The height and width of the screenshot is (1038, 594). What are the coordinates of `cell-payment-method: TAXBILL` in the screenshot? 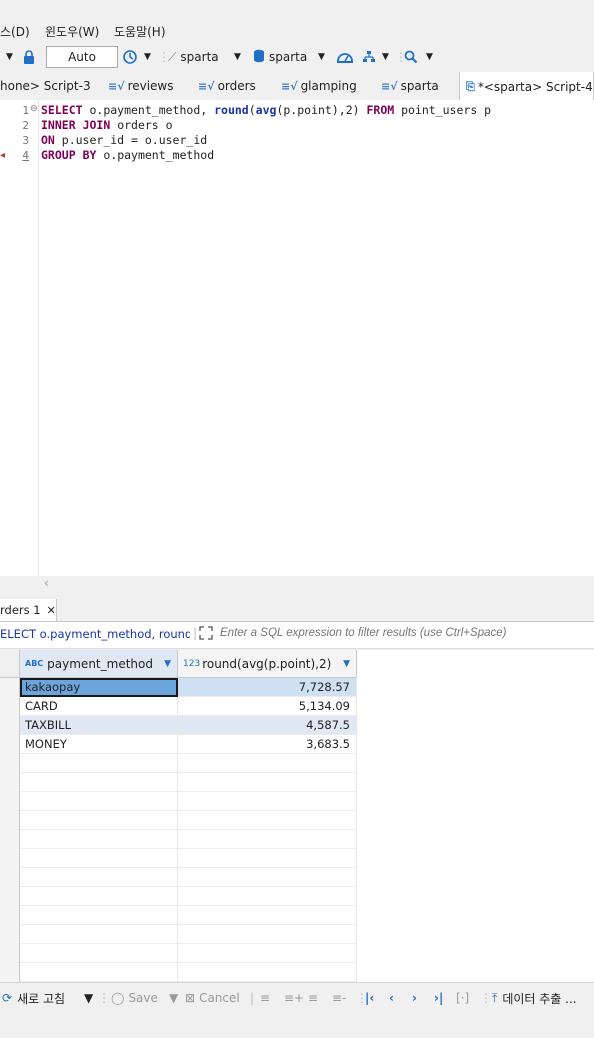 It's located at (99, 725).